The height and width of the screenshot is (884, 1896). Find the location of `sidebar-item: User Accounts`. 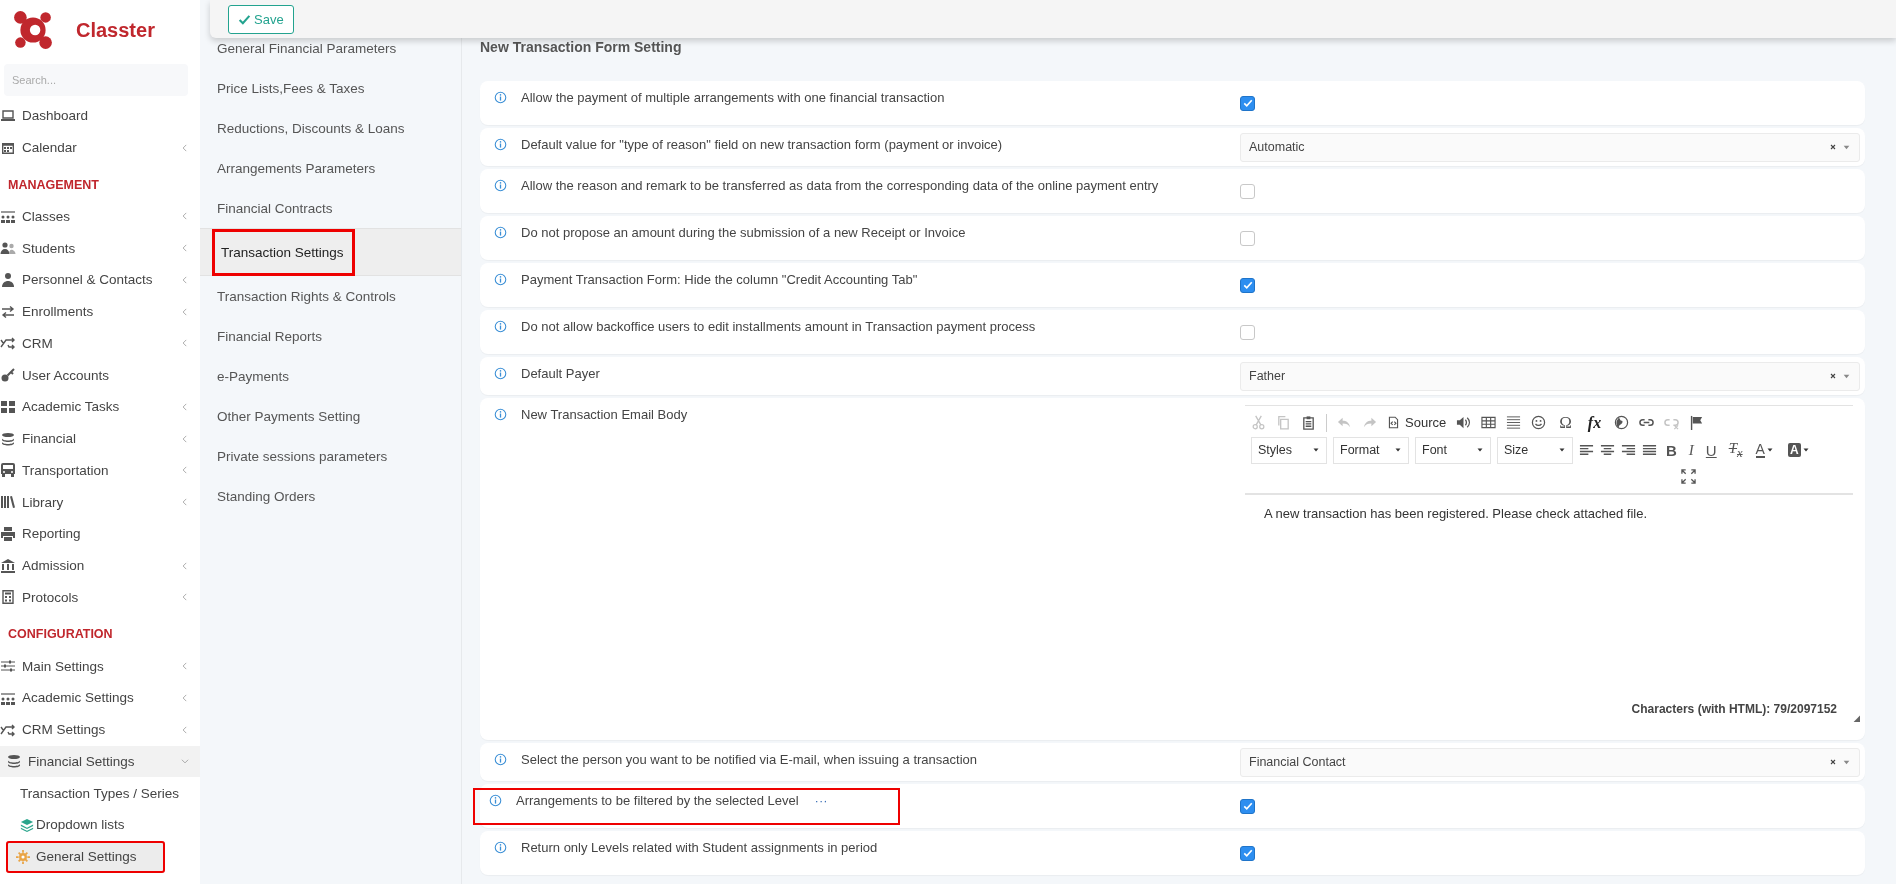

sidebar-item: User Accounts is located at coordinates (100, 375).